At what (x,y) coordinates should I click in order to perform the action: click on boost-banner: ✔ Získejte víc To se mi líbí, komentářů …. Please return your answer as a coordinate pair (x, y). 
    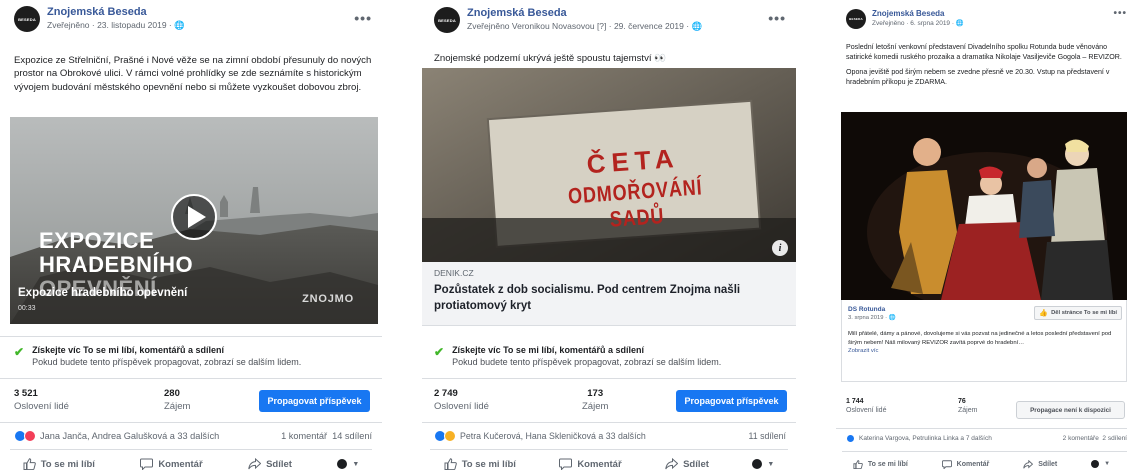
    Looking at the image, I should click on (577, 356).